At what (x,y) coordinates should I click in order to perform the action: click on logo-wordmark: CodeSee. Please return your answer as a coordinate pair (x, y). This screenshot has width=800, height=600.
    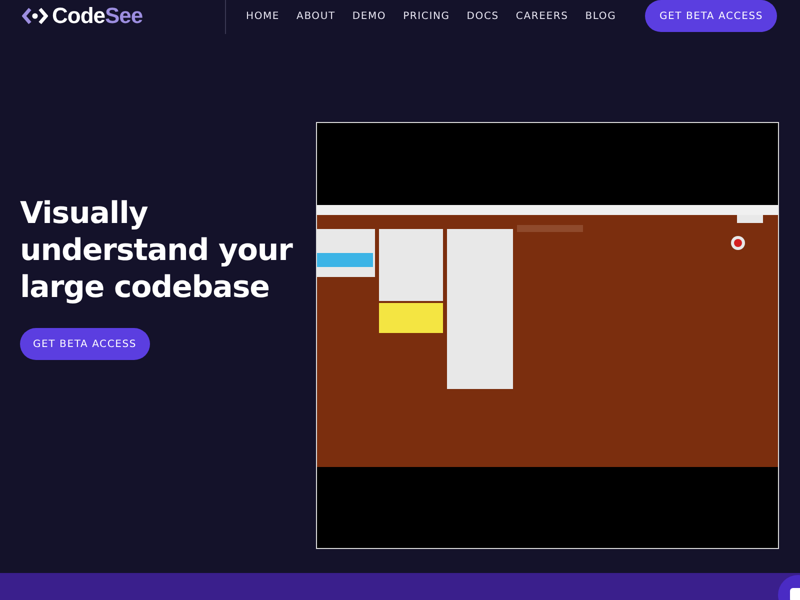
    Looking at the image, I should click on (97, 16).